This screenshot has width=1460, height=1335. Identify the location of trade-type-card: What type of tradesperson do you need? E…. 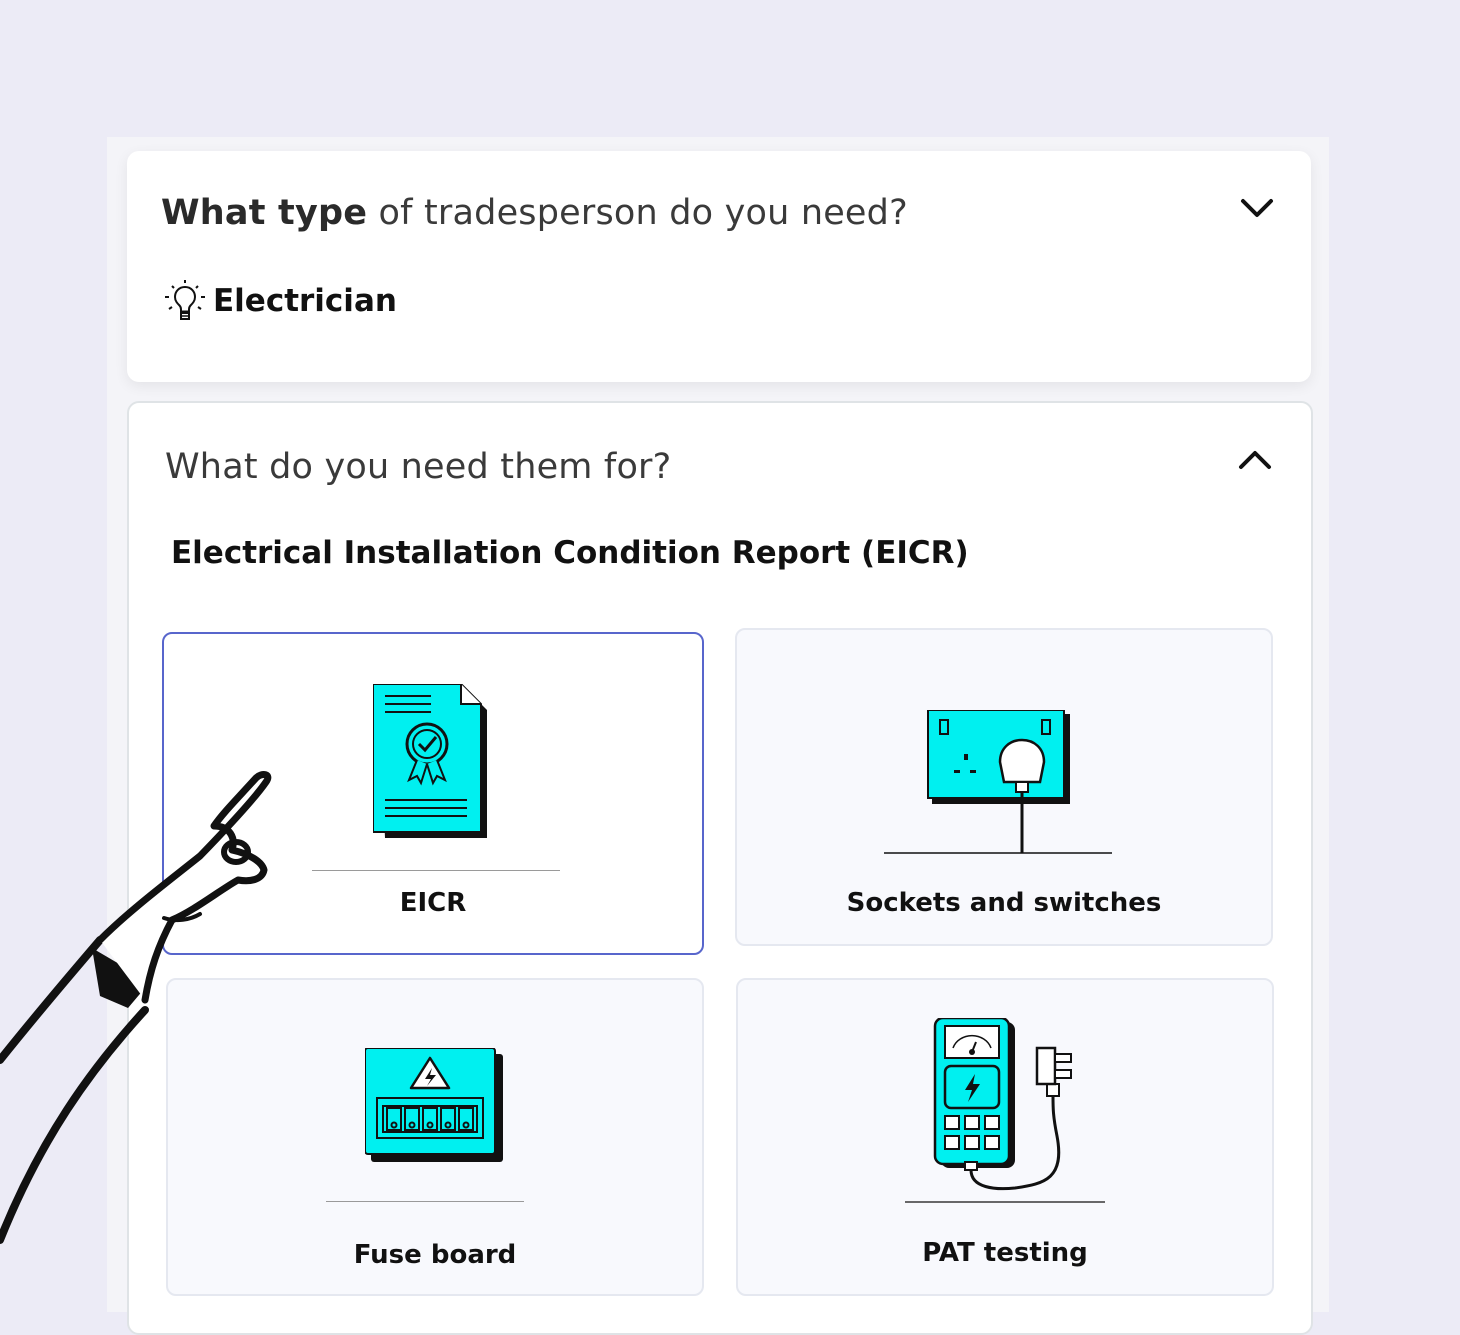
(719, 266).